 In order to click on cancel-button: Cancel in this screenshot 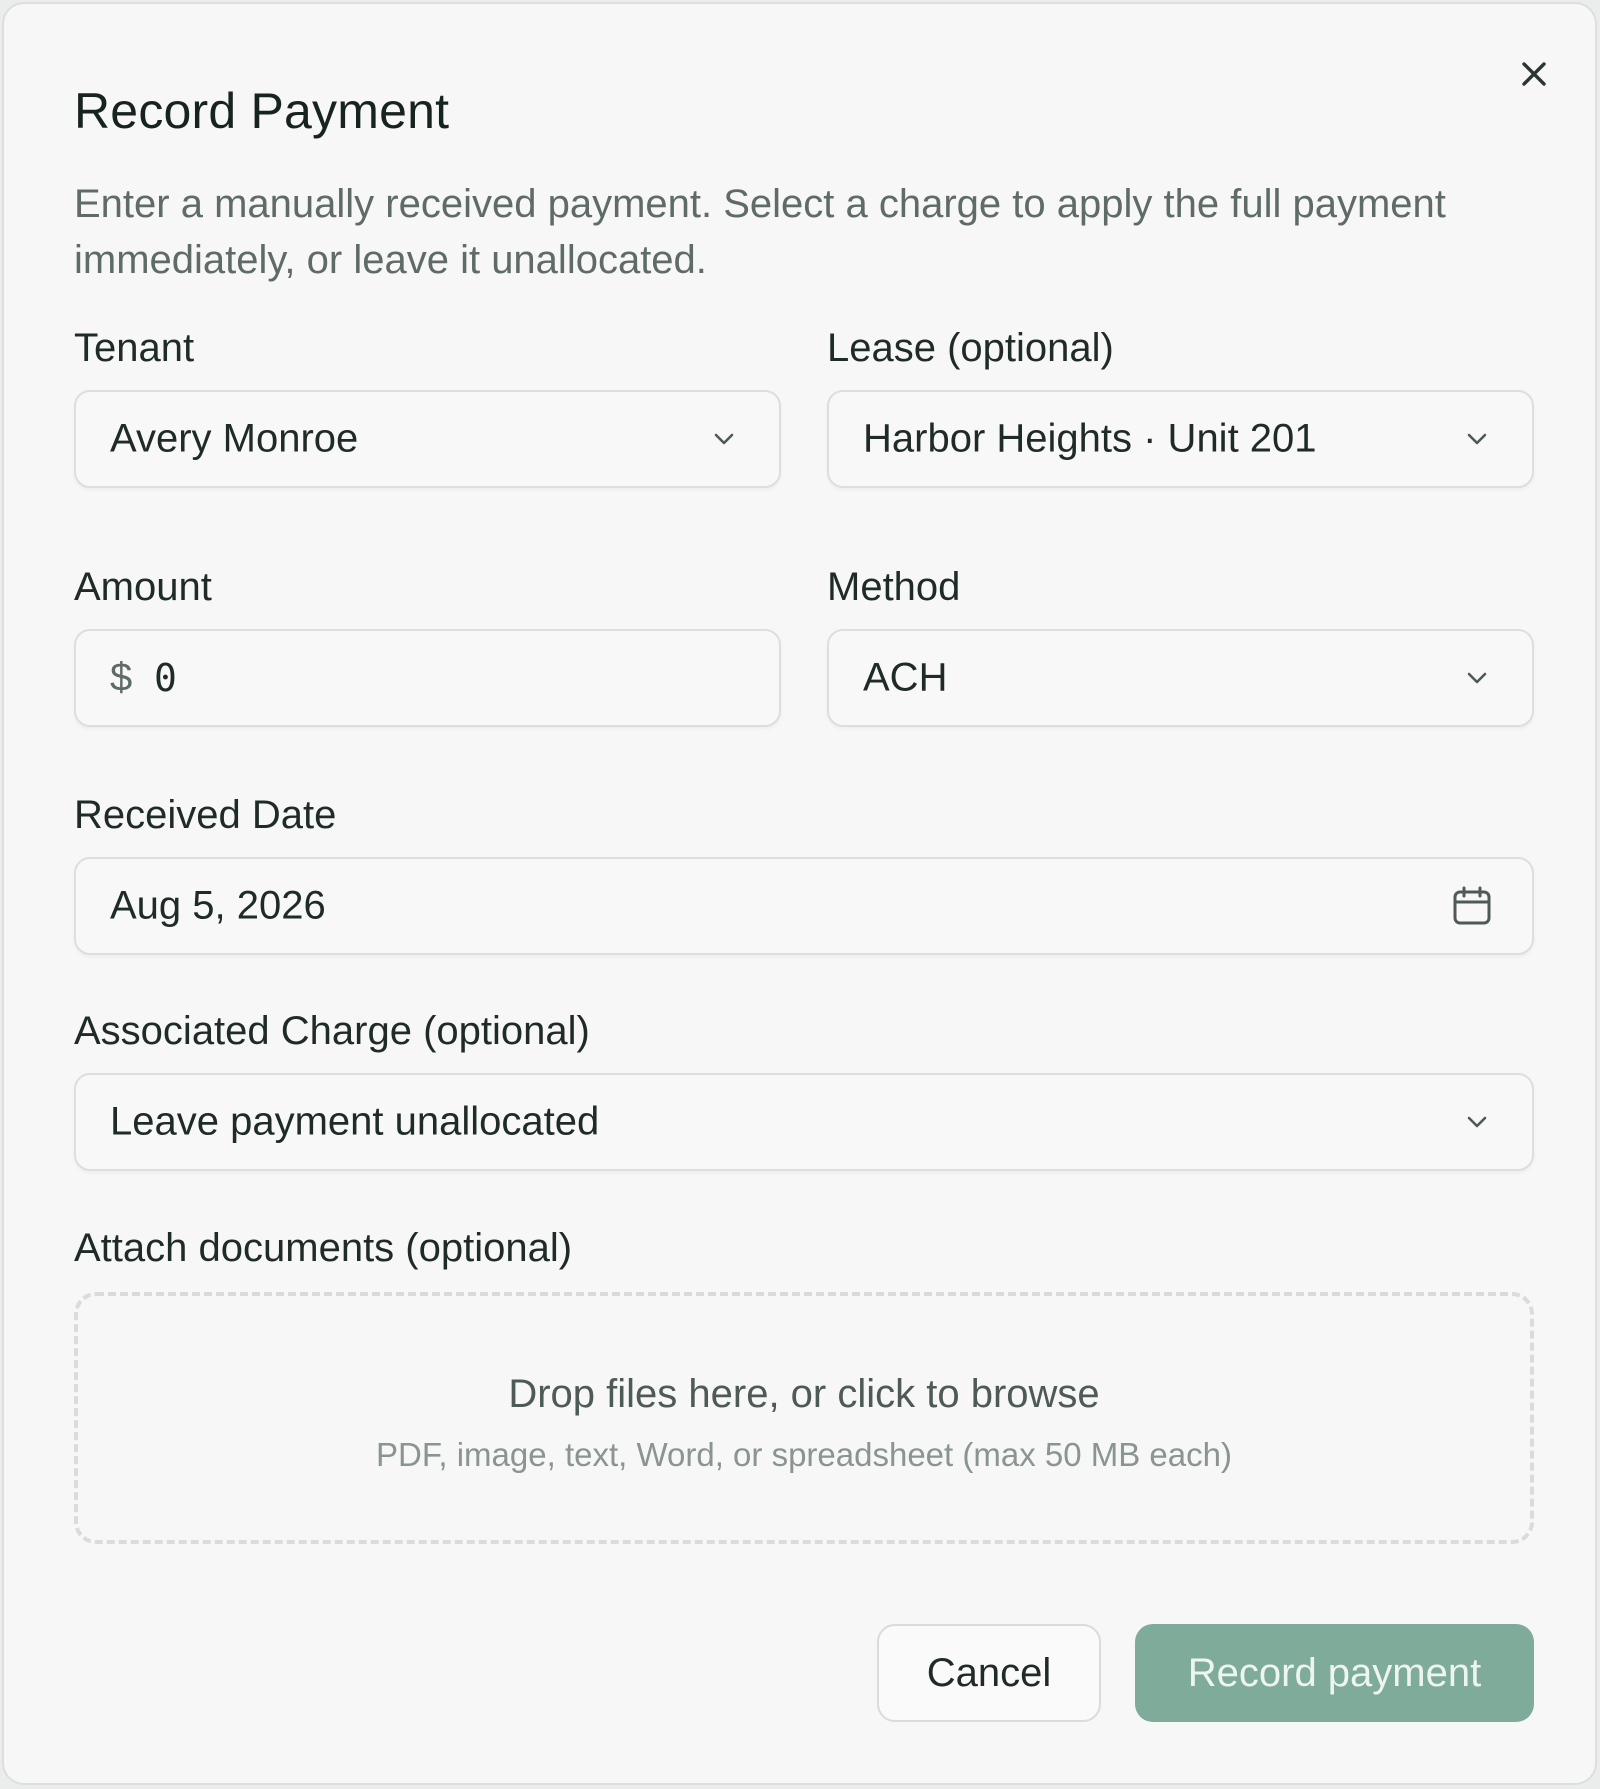, I will do `click(989, 1673)`.